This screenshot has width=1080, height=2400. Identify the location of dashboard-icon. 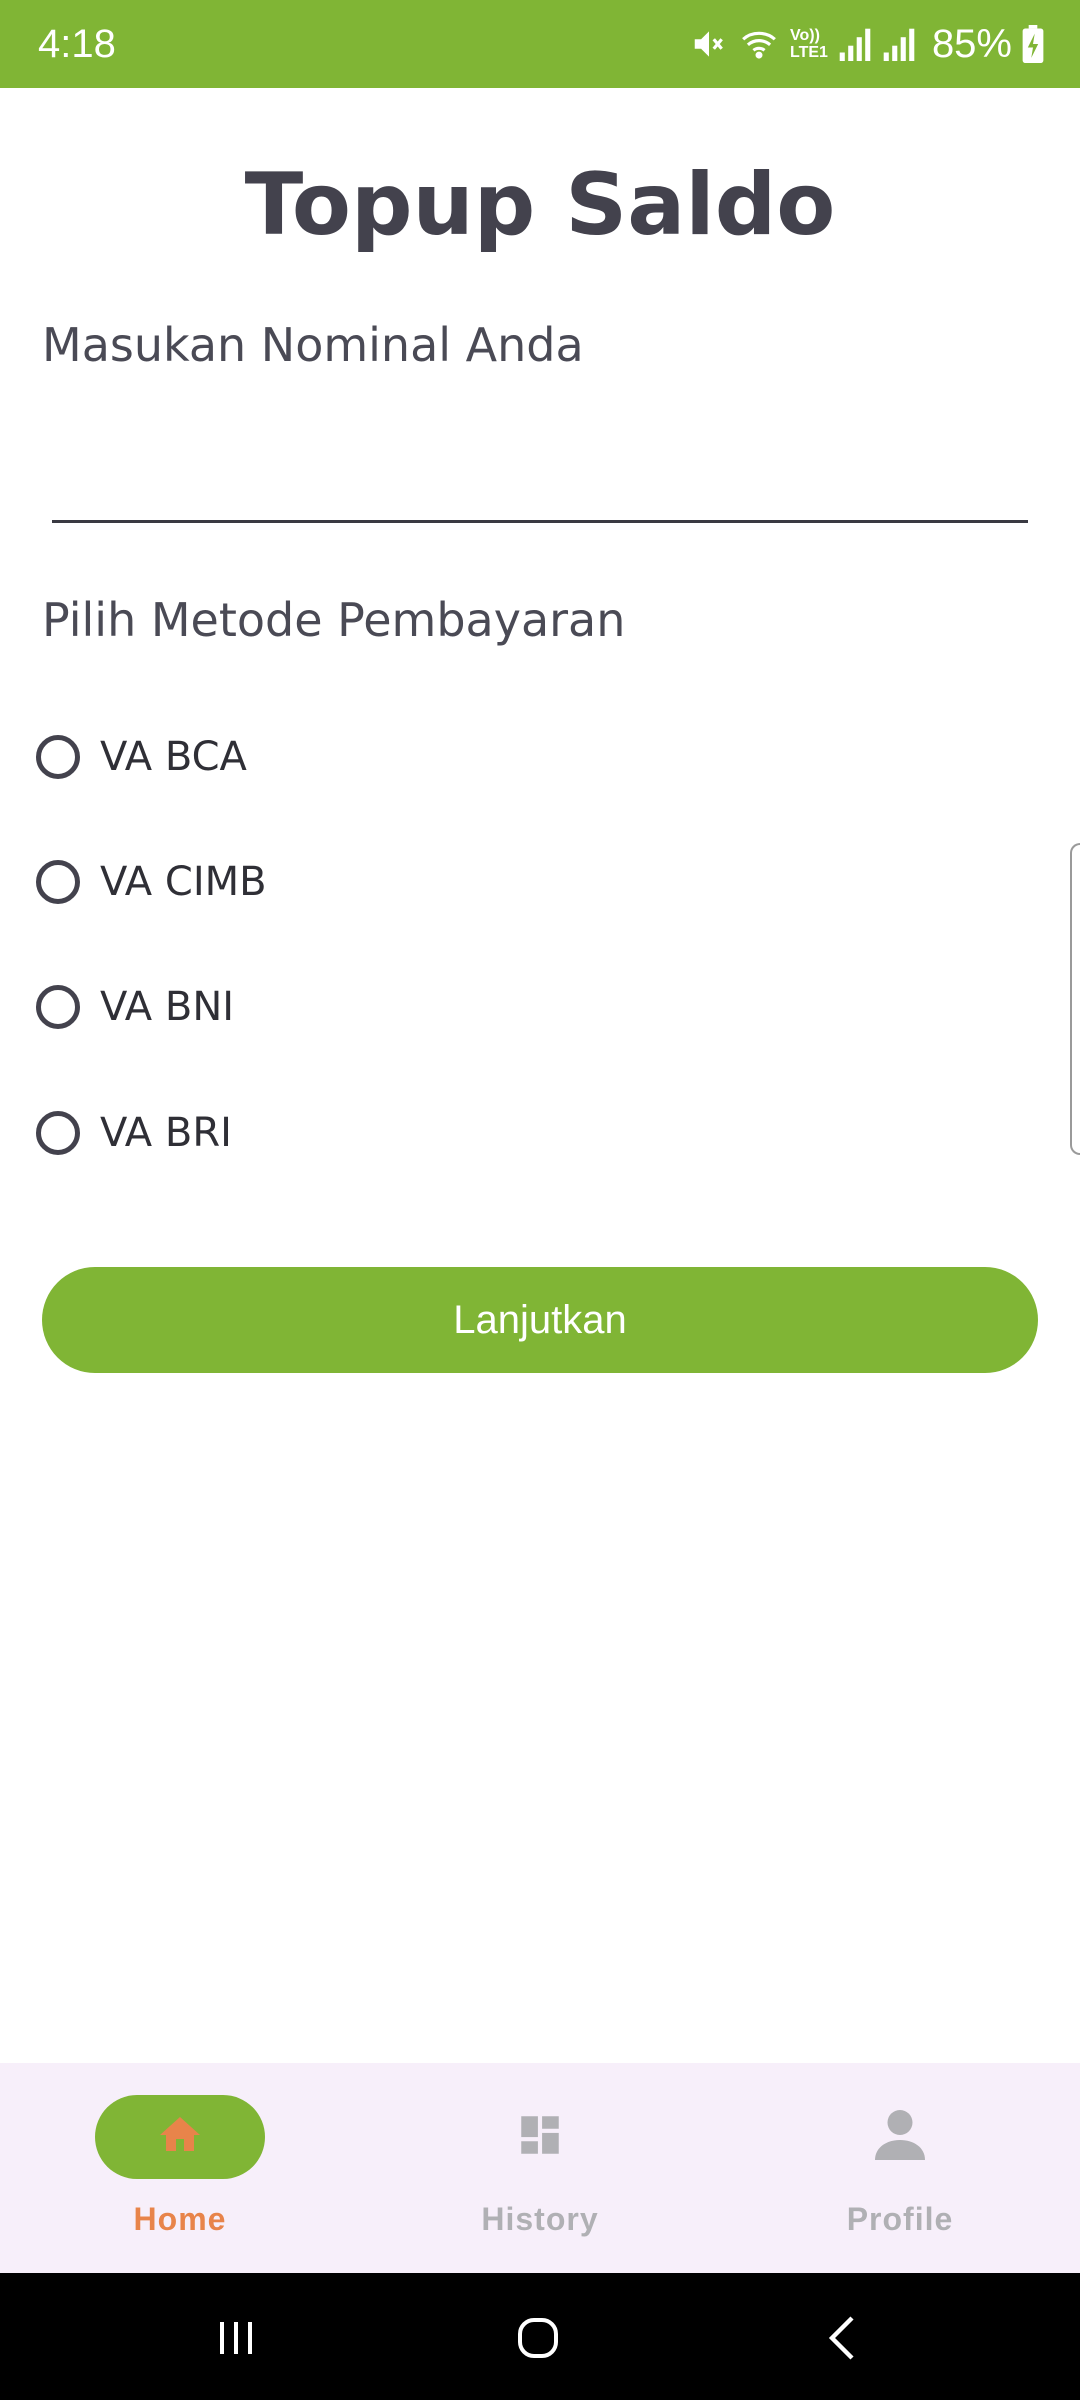
(540, 2137).